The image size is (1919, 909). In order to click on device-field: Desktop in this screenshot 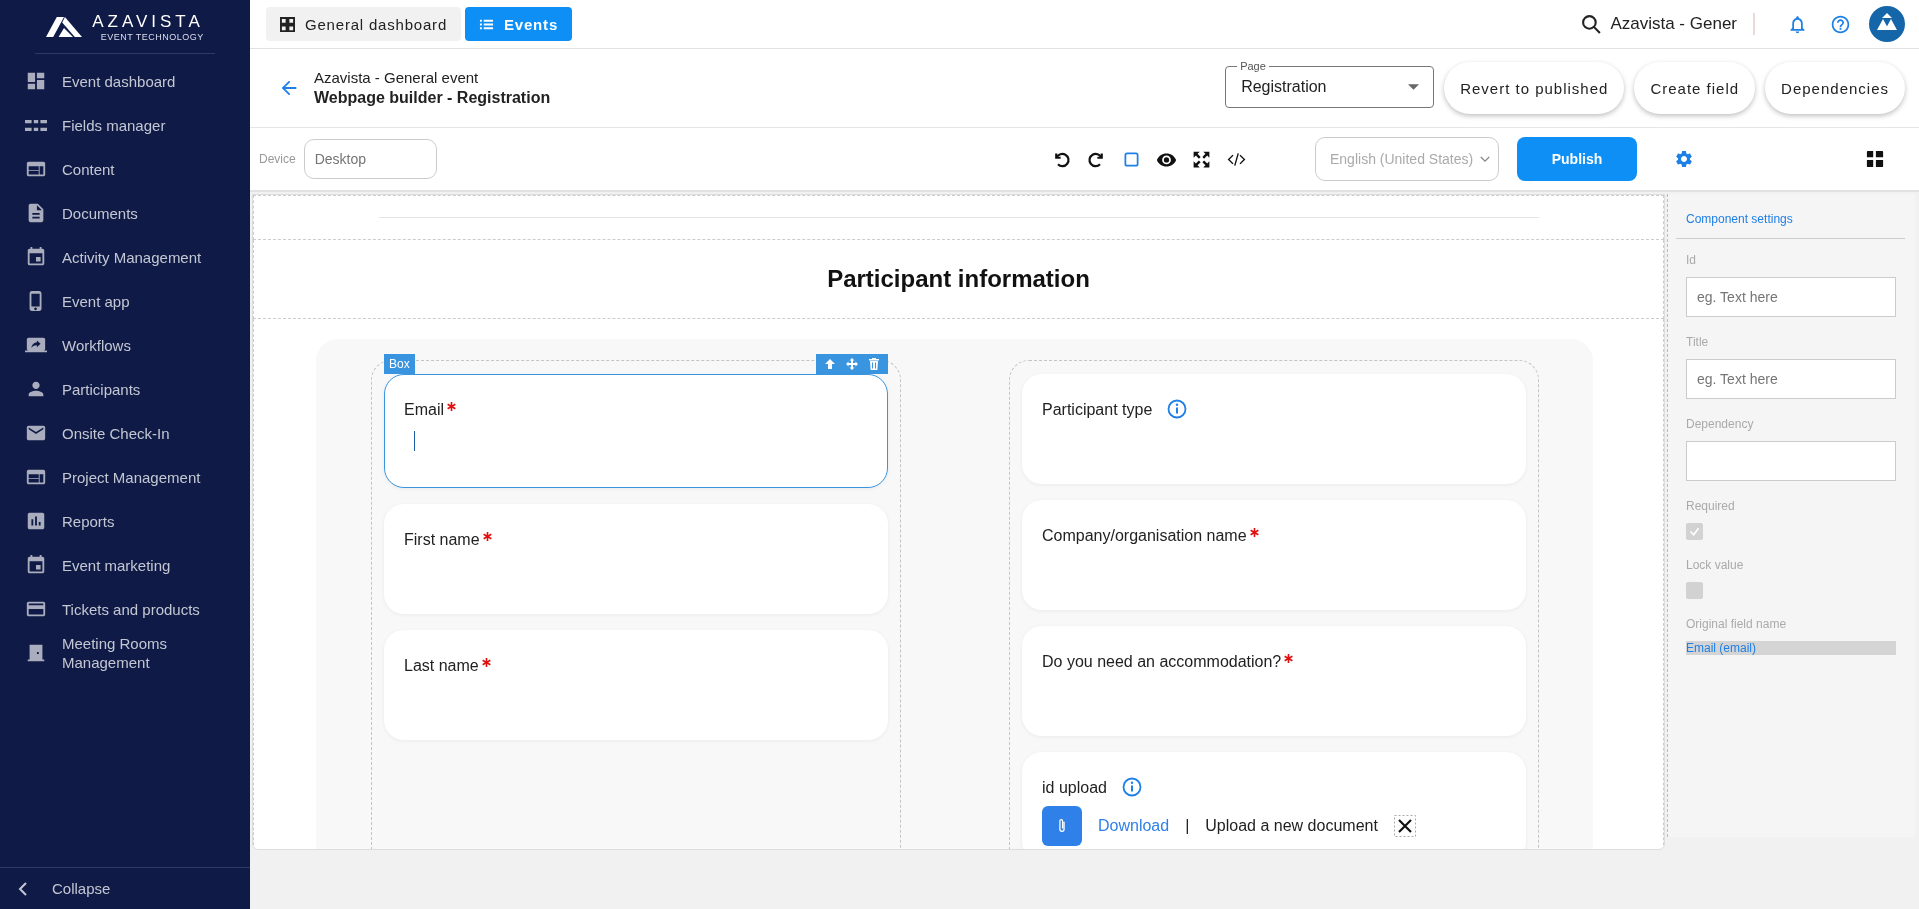, I will do `click(370, 159)`.